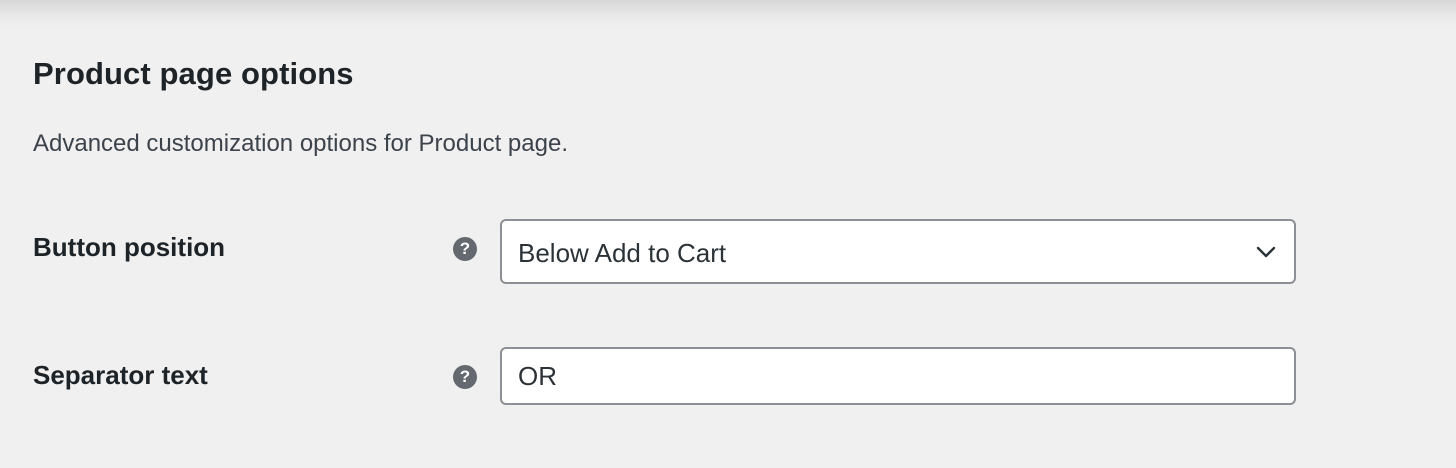  Describe the element at coordinates (622, 253) in the screenshot. I see `button-position-selected-value: Below Add to Cart` at that location.